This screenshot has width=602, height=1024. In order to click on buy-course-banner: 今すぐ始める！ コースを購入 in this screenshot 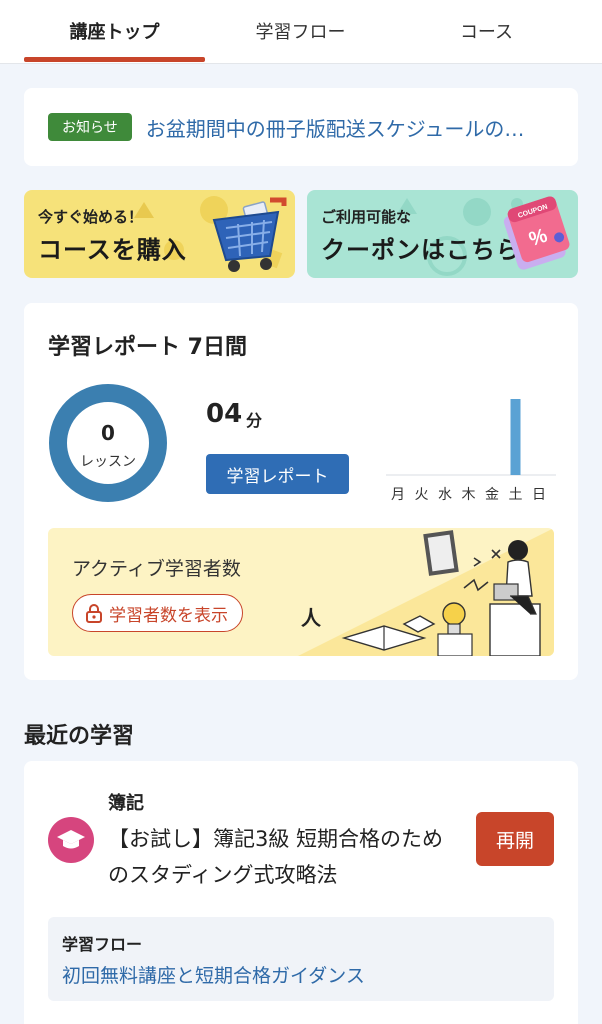, I will do `click(159, 234)`.